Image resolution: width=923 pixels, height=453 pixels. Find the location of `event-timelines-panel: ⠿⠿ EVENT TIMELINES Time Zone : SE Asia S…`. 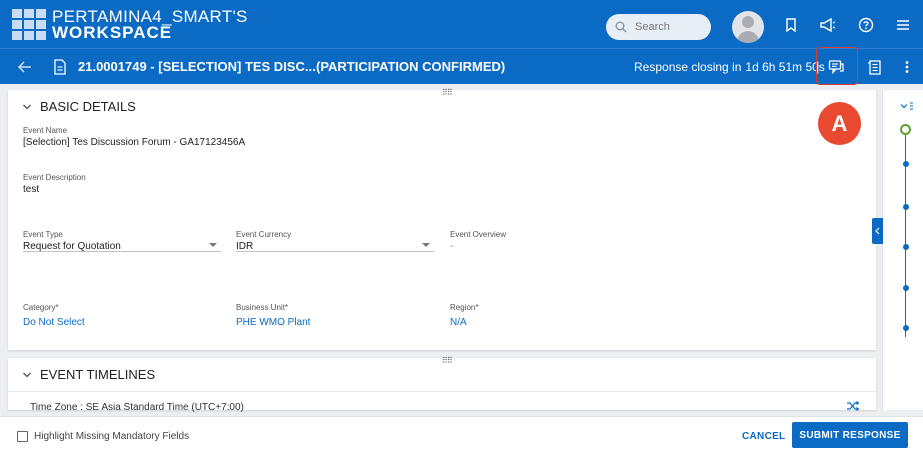

event-timelines-panel: ⠿⠿ EVENT TIMELINES Time Zone : SE Asia S… is located at coordinates (442, 385).